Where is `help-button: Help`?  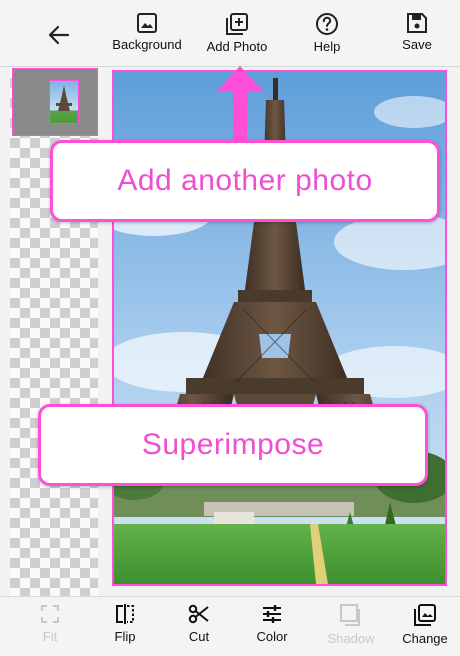 help-button: Help is located at coordinates (327, 37).